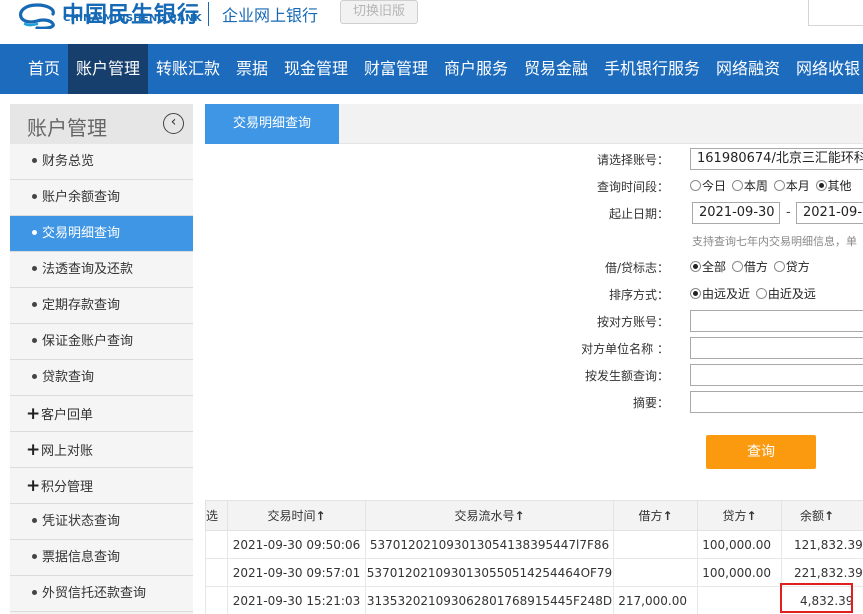 The height and width of the screenshot is (614, 863). What do you see at coordinates (748, 69) in the screenshot?
I see `nav-item-online-financing: 网络融资` at bounding box center [748, 69].